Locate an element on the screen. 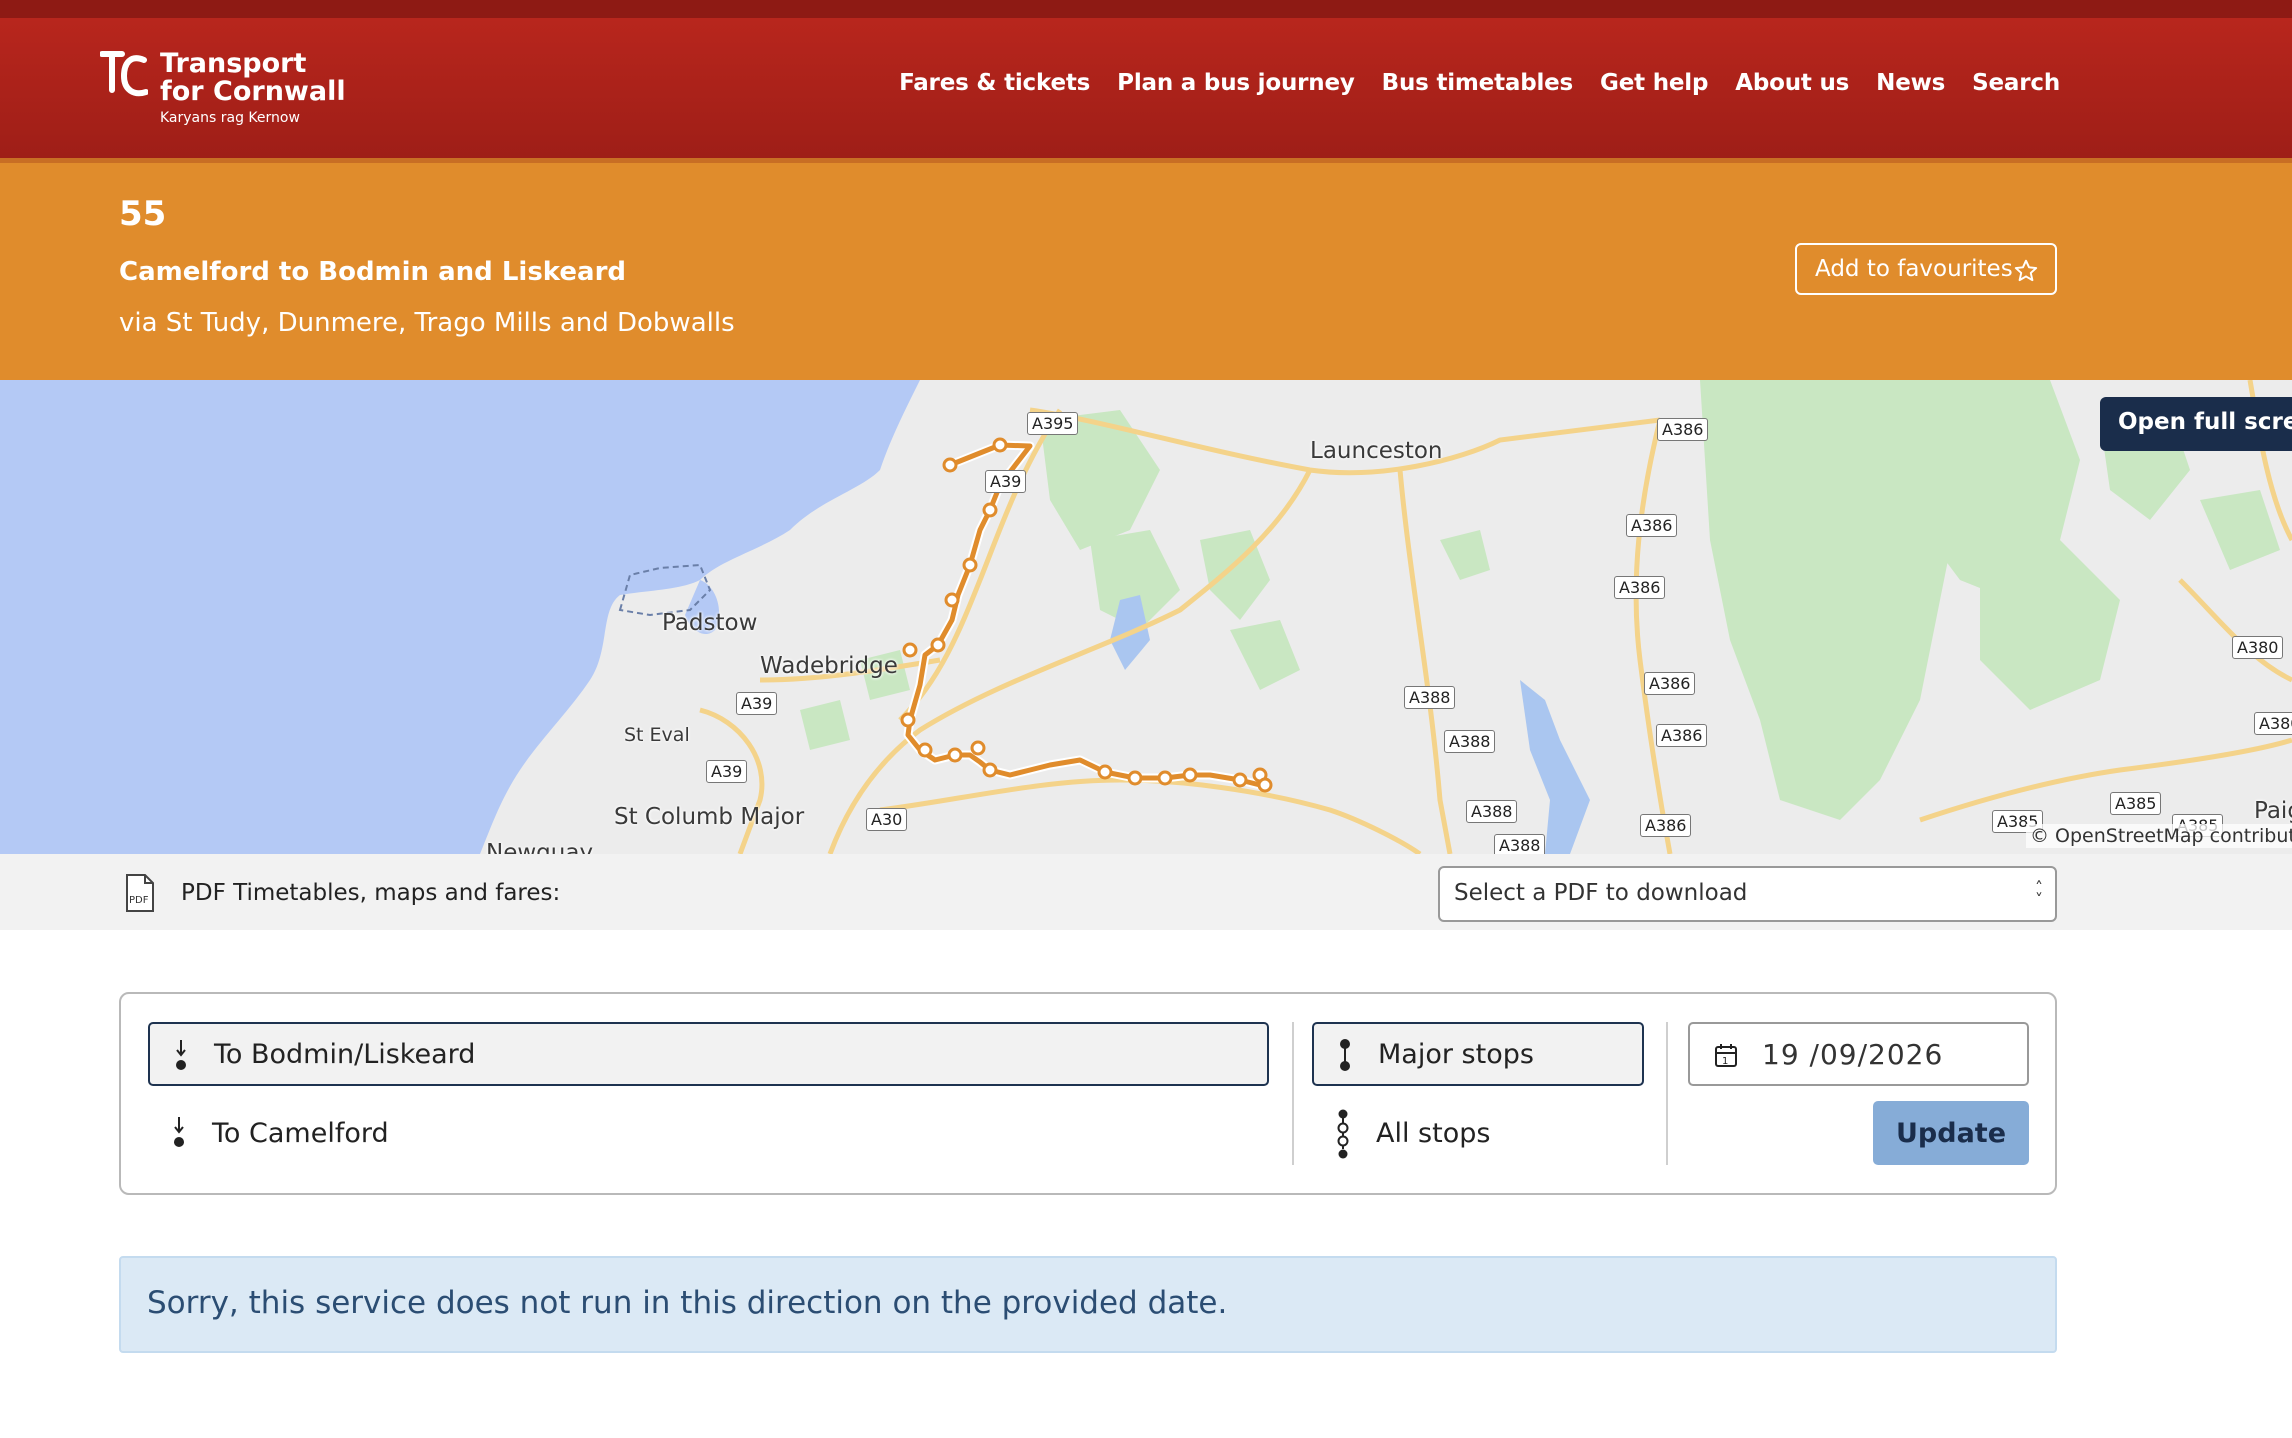 The image size is (2292, 1438). nav-plan-journey: Plan a bus journey is located at coordinates (1236, 83).